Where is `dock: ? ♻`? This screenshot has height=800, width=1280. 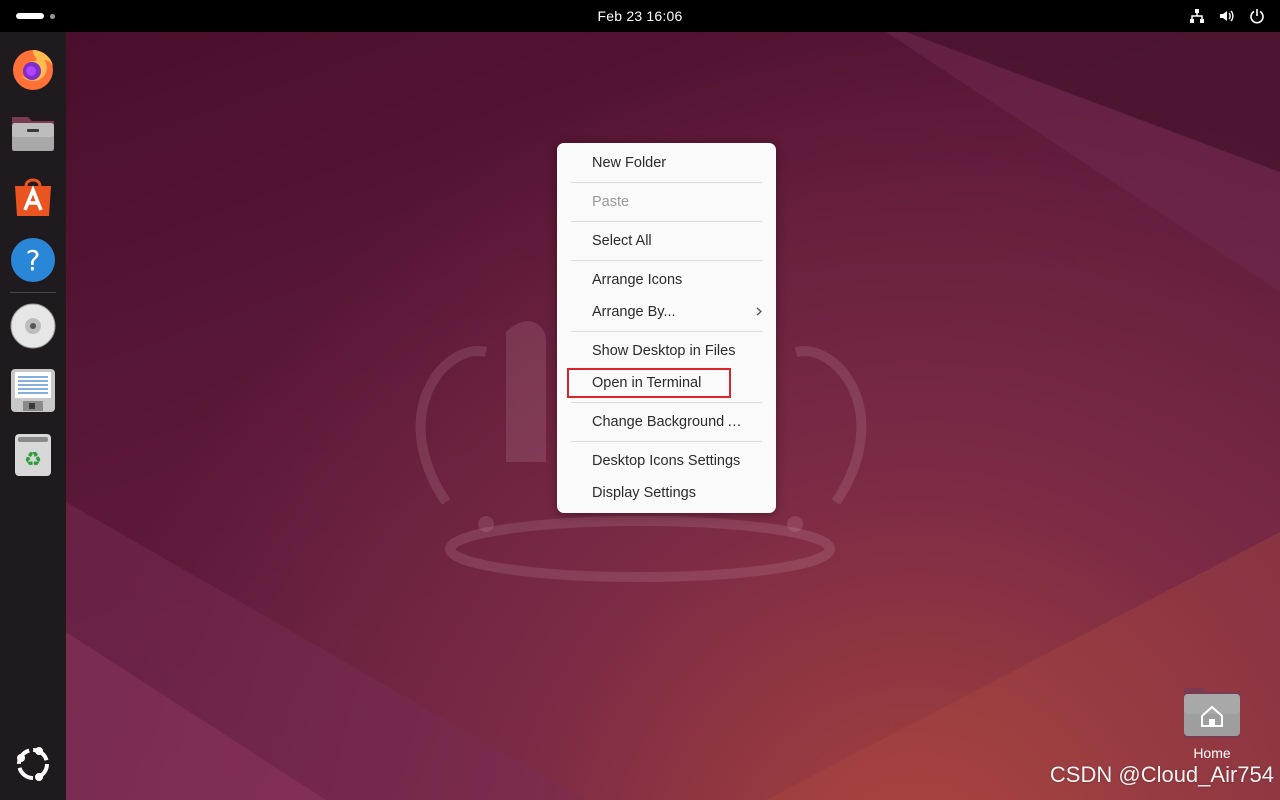 dock: ? ♻ is located at coordinates (33, 416).